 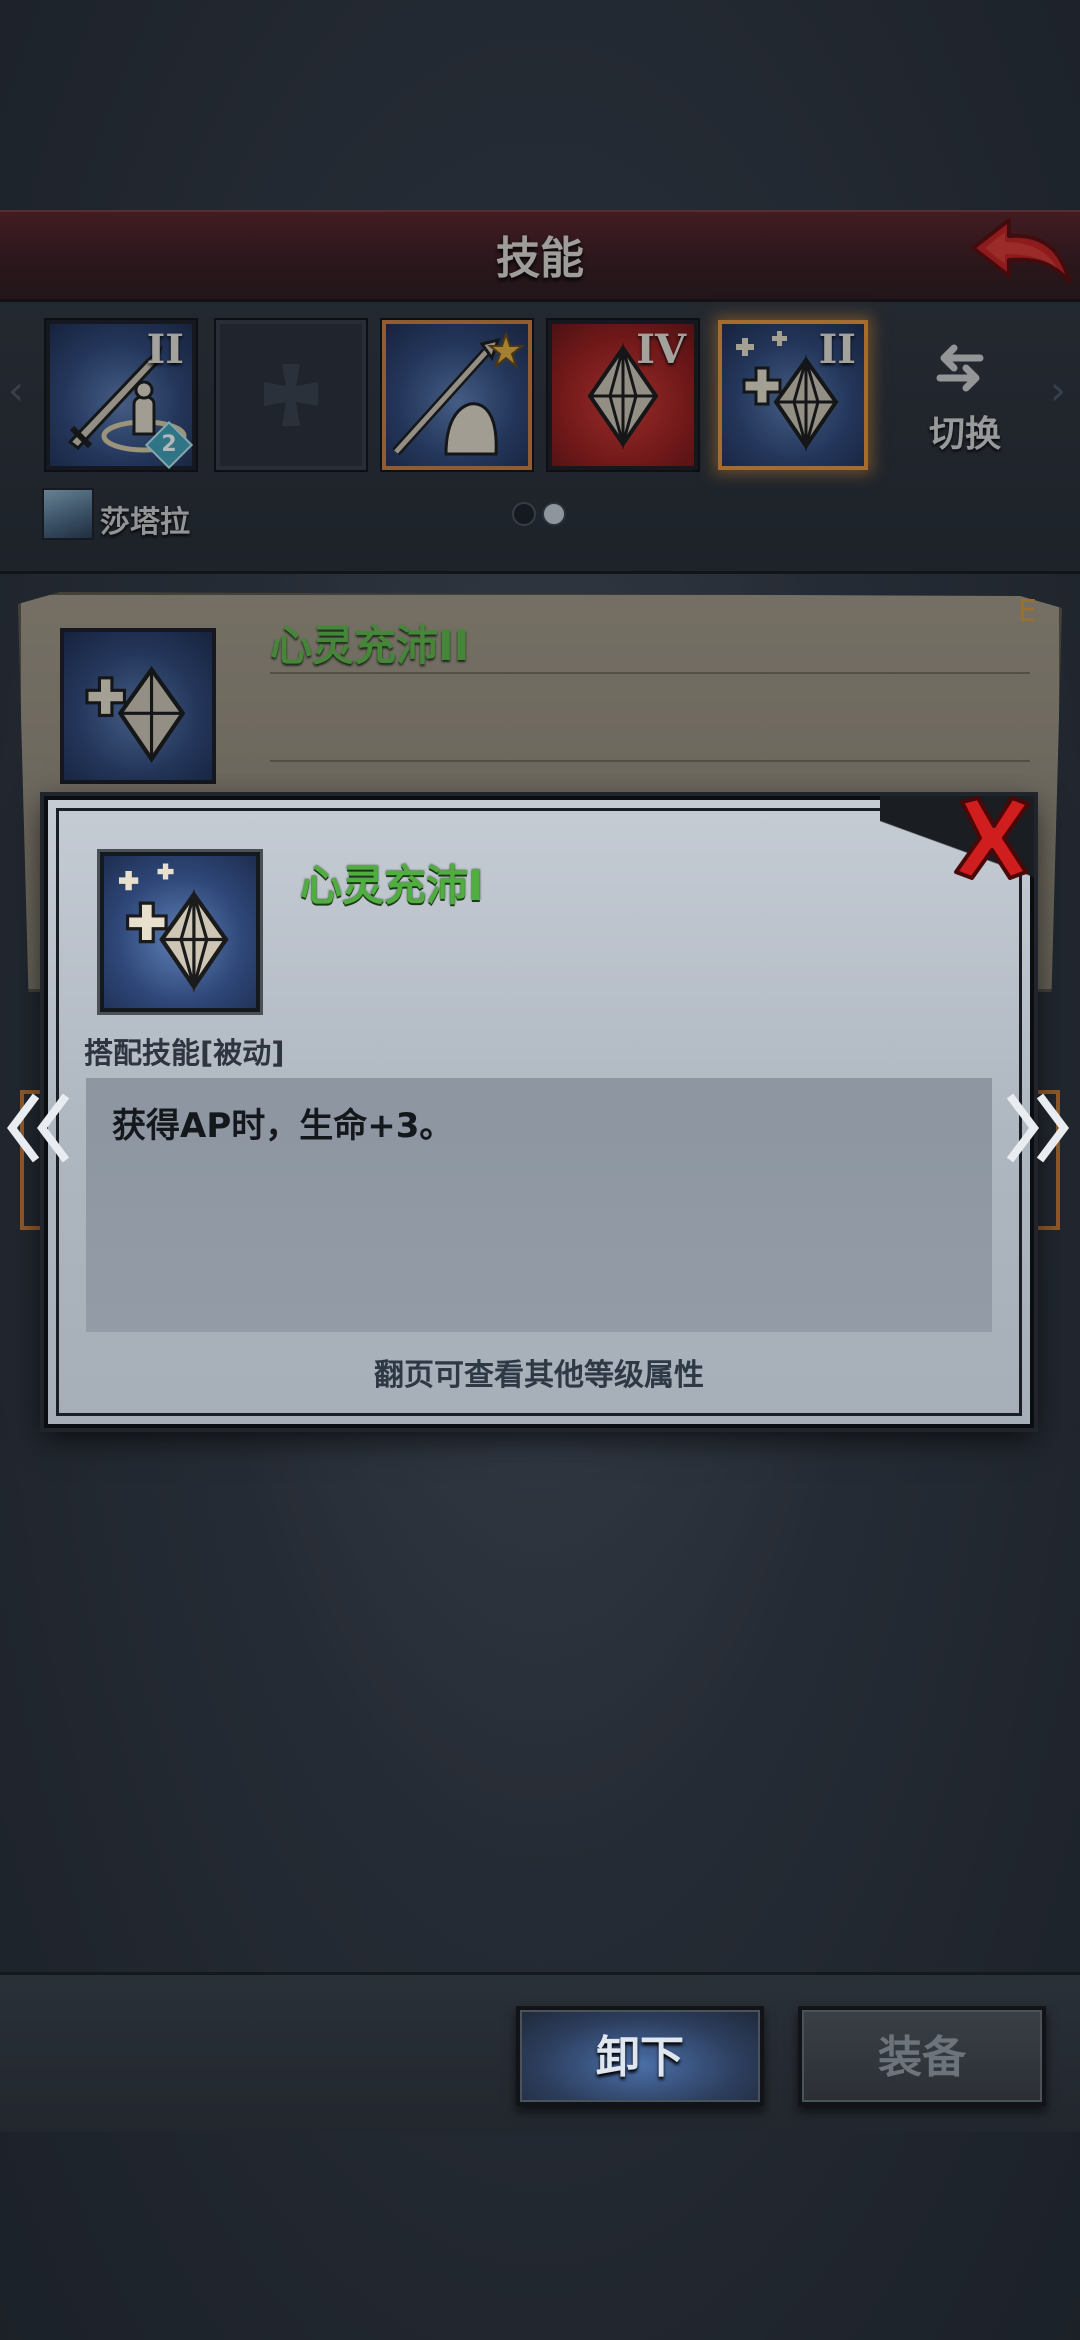 What do you see at coordinates (392, 885) in the screenshot?
I see `modal-skill-title: 心灵充沛I` at bounding box center [392, 885].